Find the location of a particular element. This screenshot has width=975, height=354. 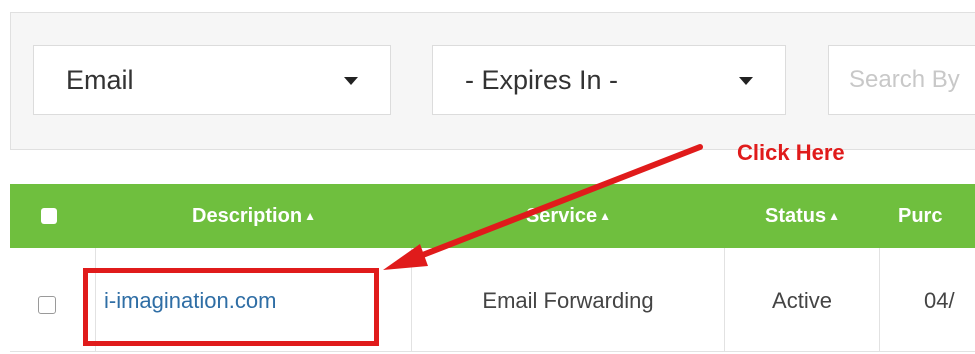

service-type-select: Email is located at coordinates (212, 80).